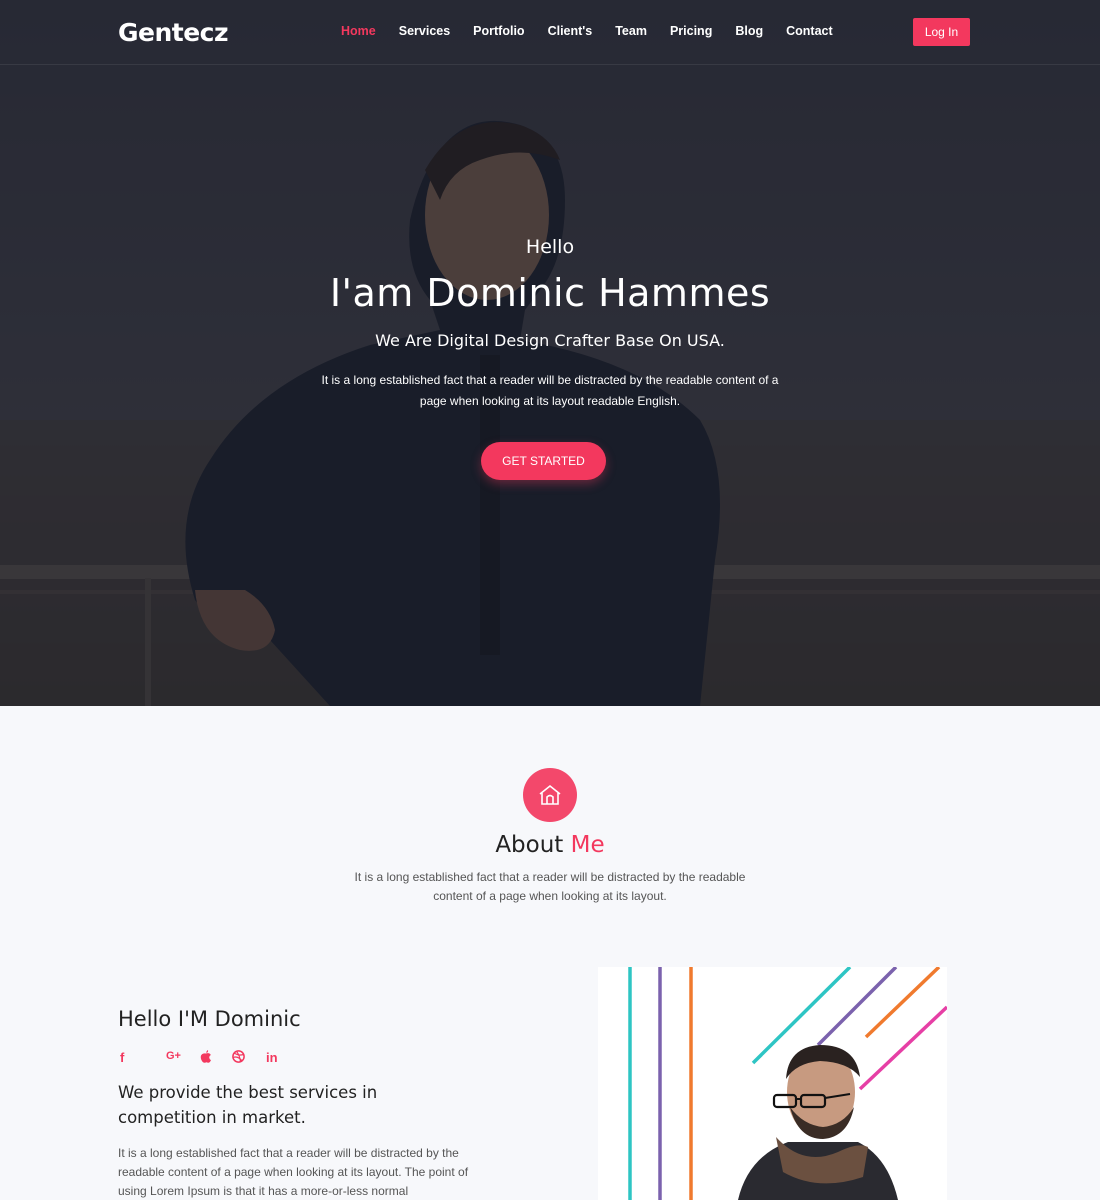 This screenshot has width=1100, height=1200. Describe the element at coordinates (281, 1058) in the screenshot. I see `linkedin-icon: in` at that location.